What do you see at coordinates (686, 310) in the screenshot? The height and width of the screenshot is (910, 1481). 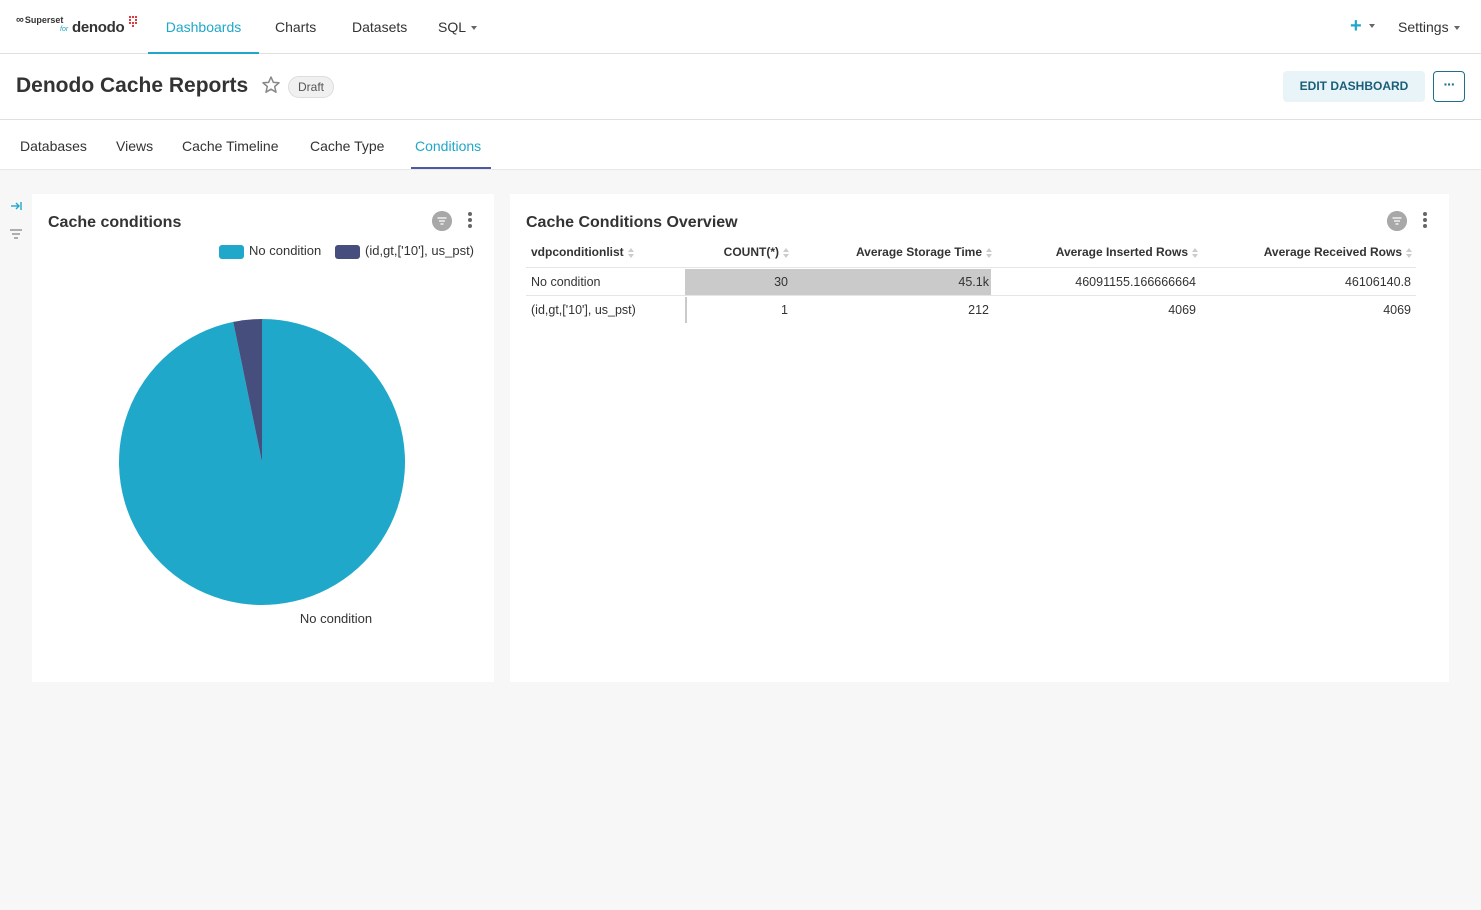 I see `count-bar` at bounding box center [686, 310].